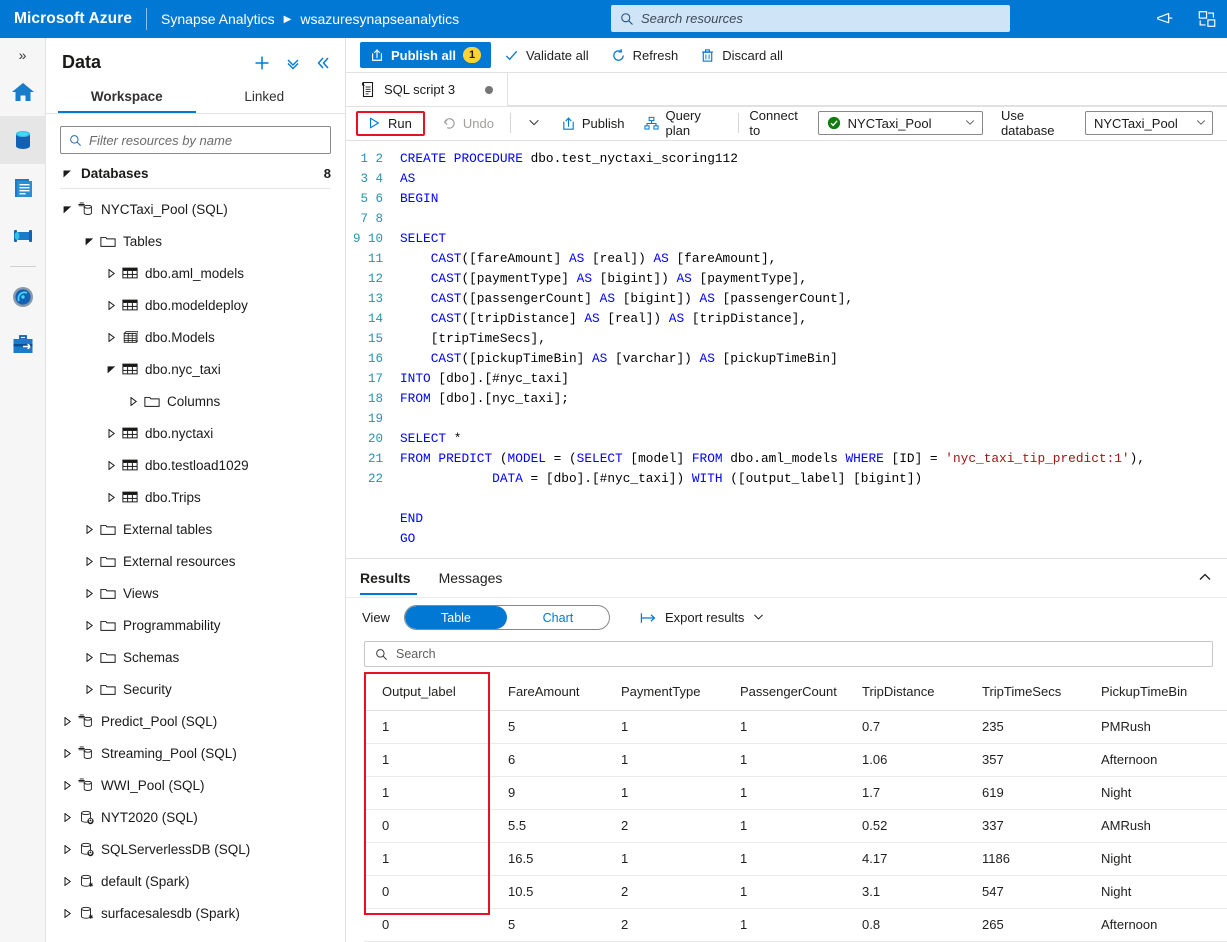 Image resolution: width=1227 pixels, height=942 pixels. I want to click on tree-item: SQLServerlessDB (SQL), so click(195, 849).